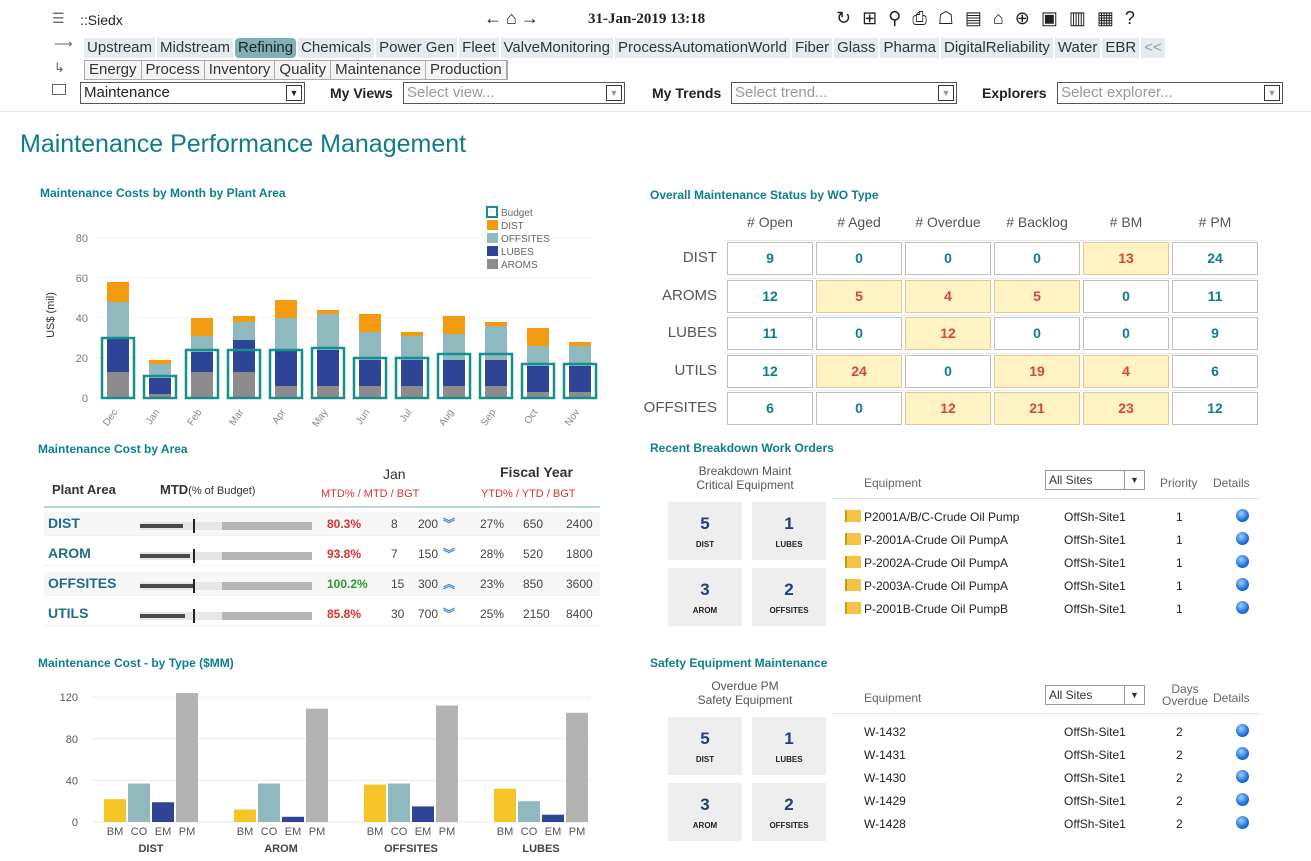 The width and height of the screenshot is (1311, 861). Describe the element at coordinates (702, 48) in the screenshot. I see `tab-7: ProcessAutomationWorld` at that location.